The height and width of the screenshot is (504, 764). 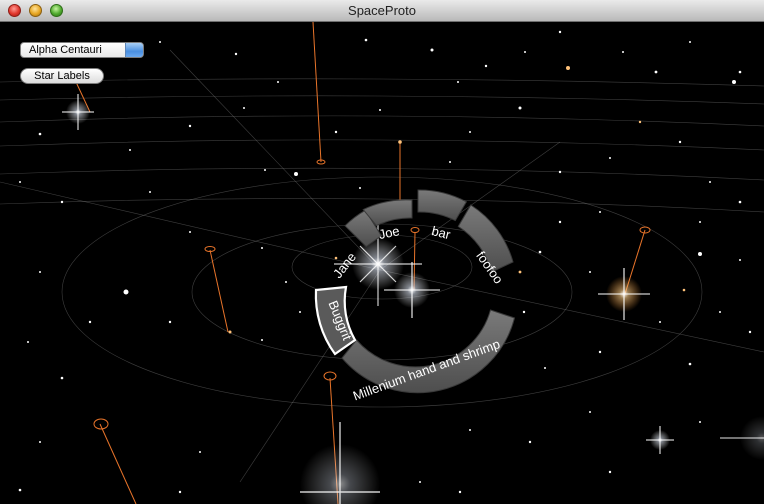 What do you see at coordinates (442, 205) in the screenshot?
I see `pie-item-bar` at bounding box center [442, 205].